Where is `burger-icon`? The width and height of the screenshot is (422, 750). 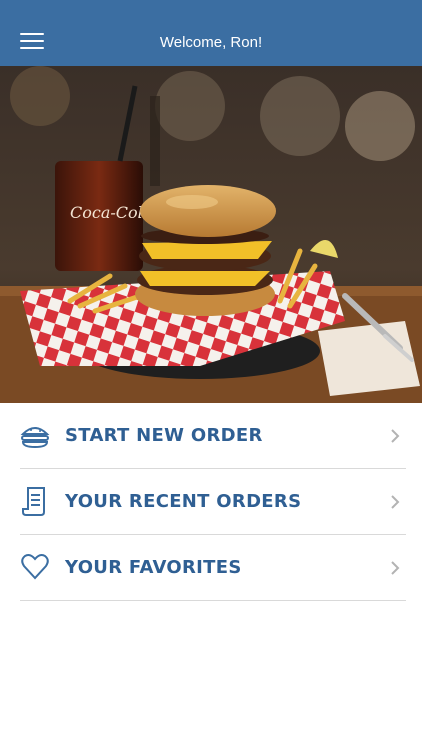 burger-icon is located at coordinates (35, 438).